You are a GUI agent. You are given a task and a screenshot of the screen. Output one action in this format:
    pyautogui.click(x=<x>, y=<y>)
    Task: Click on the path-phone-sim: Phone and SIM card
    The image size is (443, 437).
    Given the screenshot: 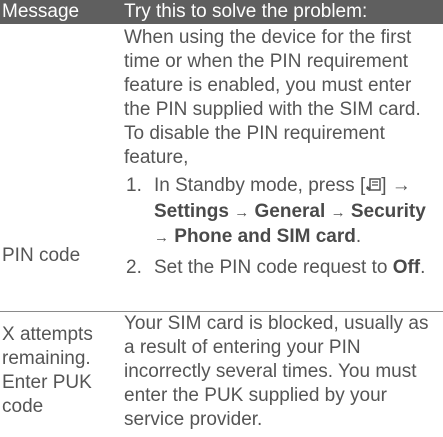 What is the action you would take?
    pyautogui.click(x=265, y=236)
    